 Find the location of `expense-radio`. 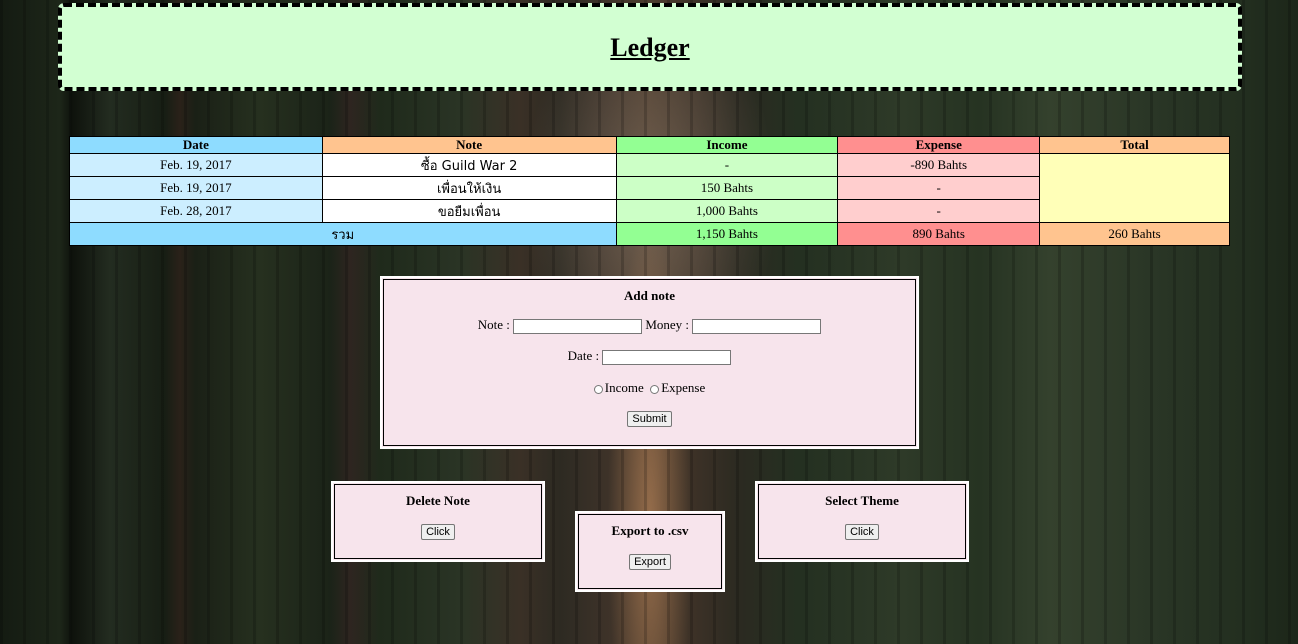

expense-radio is located at coordinates (655, 389).